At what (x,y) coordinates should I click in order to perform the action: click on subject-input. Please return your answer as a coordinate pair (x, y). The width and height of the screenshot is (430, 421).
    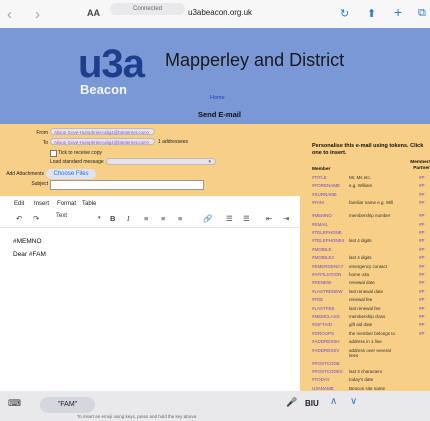
    Looking at the image, I should click on (127, 185).